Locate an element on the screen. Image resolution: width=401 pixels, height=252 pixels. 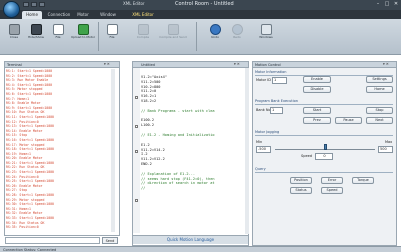
disable-button: Disable is located at coordinates (317, 89).